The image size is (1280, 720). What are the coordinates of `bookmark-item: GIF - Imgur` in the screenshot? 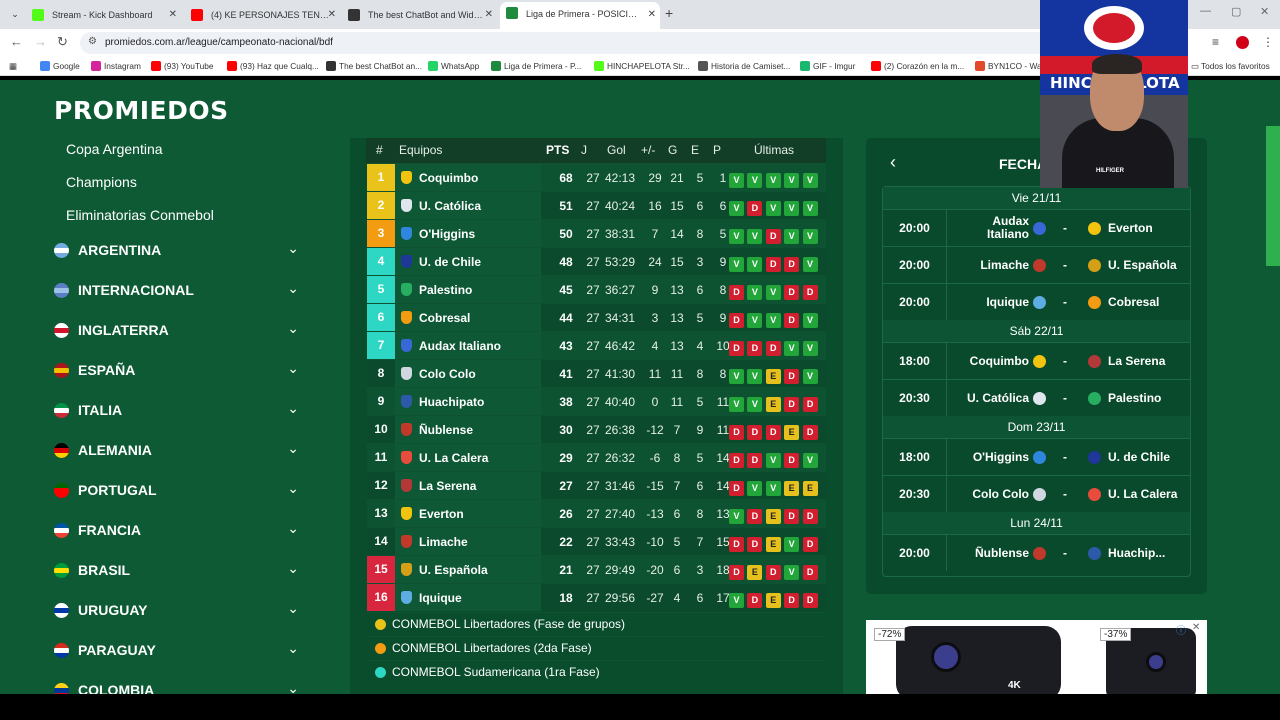 It's located at (827, 66).